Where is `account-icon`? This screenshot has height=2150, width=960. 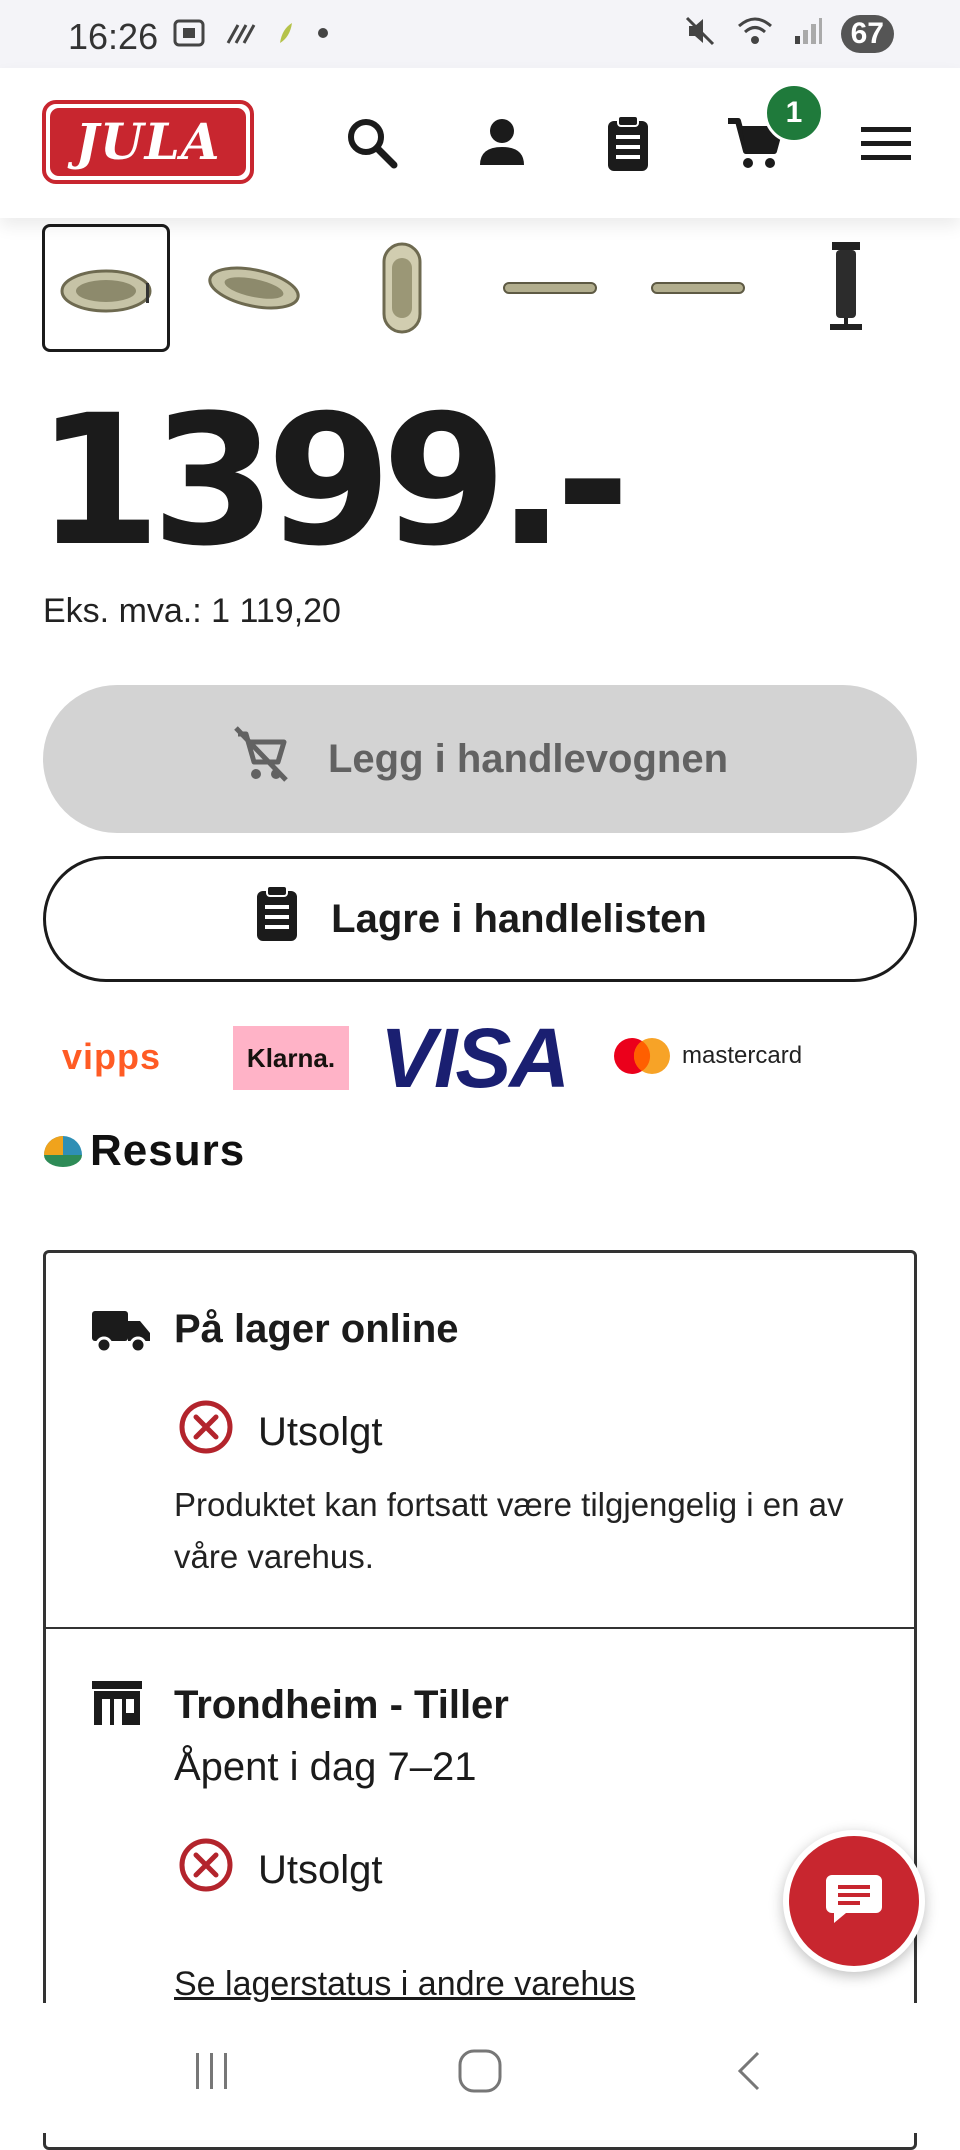
account-icon is located at coordinates (502, 143).